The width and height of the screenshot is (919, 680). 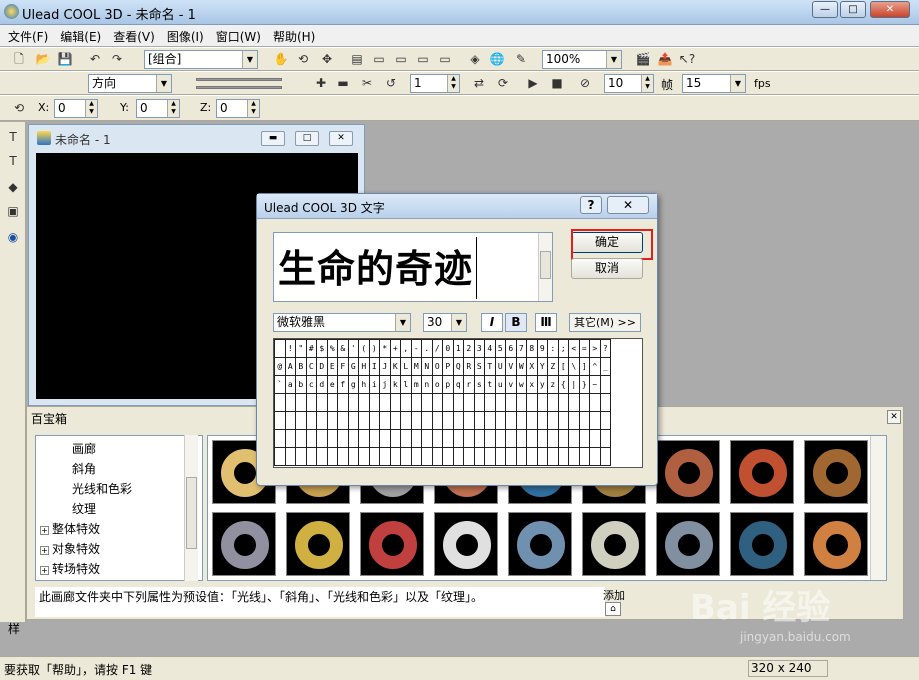 What do you see at coordinates (853, 9) in the screenshot?
I see `maximize-button: □` at bounding box center [853, 9].